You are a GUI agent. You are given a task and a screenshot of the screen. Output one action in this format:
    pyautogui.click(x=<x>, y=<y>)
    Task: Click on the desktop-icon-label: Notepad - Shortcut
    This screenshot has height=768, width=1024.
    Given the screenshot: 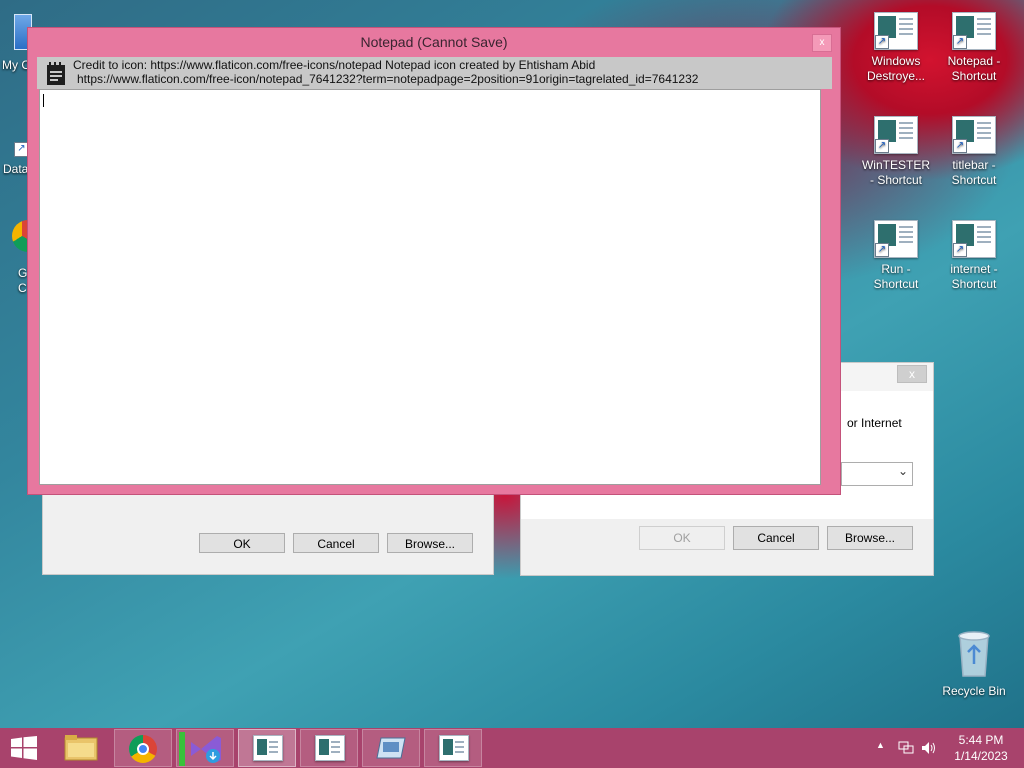 What is the action you would take?
    pyautogui.click(x=974, y=68)
    